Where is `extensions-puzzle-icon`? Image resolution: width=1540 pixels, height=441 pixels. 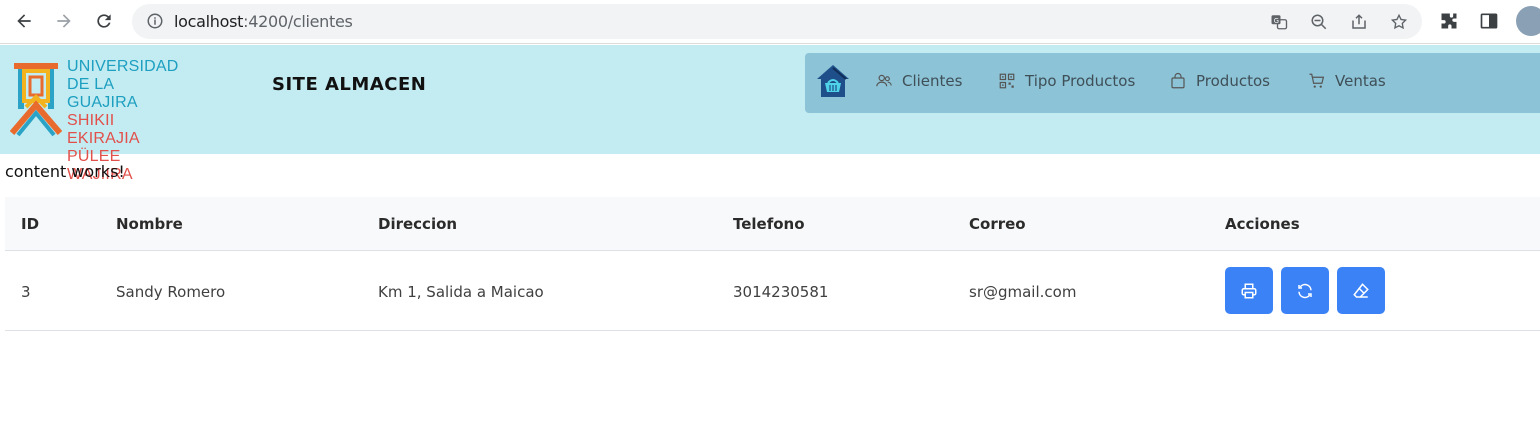
extensions-puzzle-icon is located at coordinates (1449, 21).